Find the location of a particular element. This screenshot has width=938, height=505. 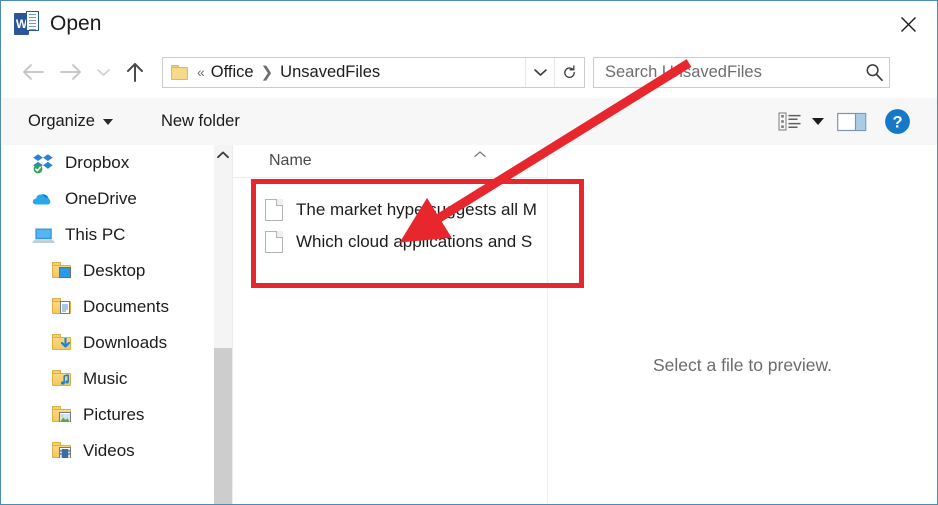

sidebar-item-music: Music is located at coordinates (108, 379).